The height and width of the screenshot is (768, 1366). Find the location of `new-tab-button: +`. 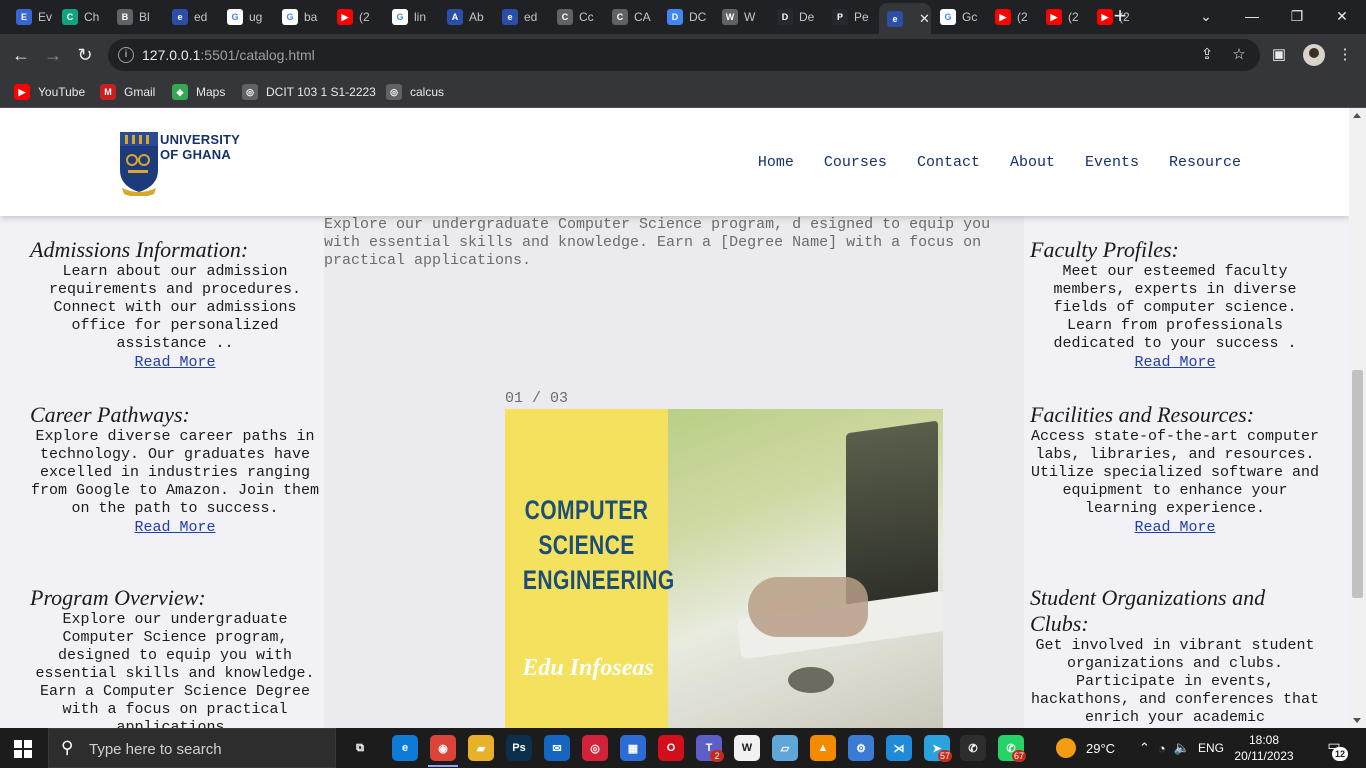

new-tab-button: + is located at coordinates (1120, 16).